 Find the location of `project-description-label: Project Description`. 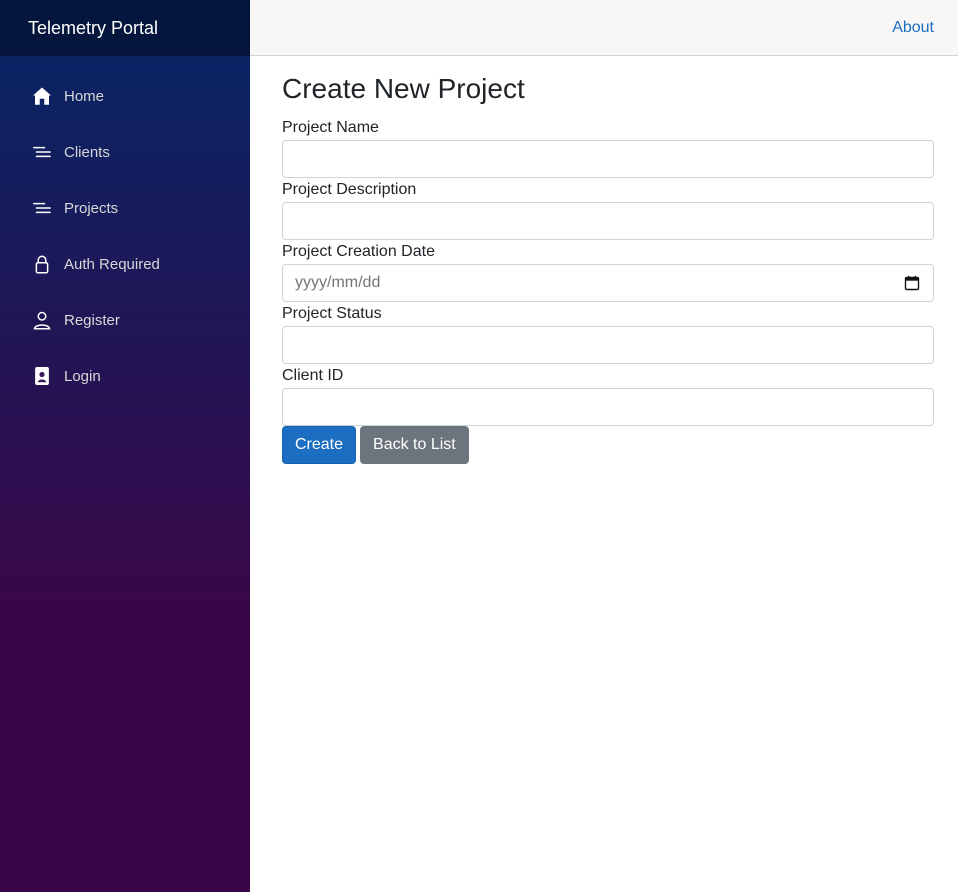

project-description-label: Project Description is located at coordinates (349, 189).